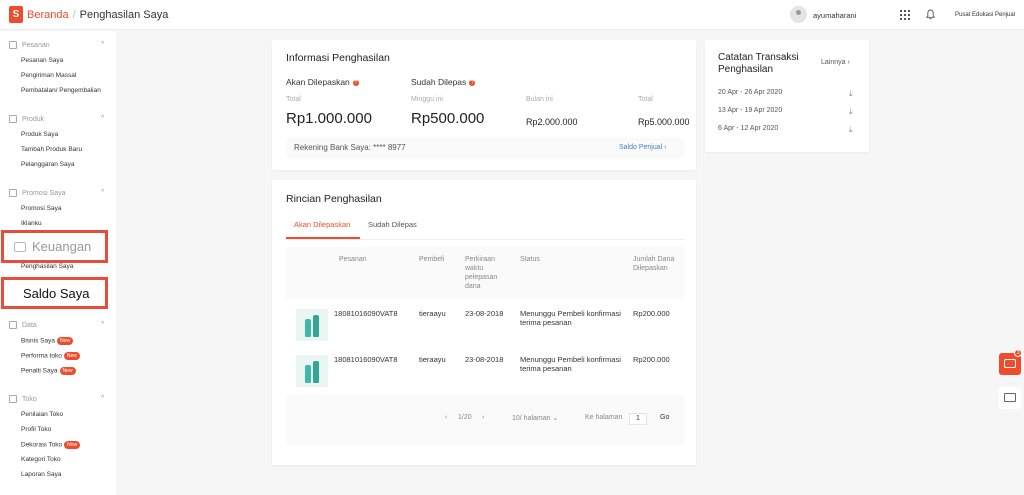  I want to click on chat-count-badge: 3, so click(1018, 353).